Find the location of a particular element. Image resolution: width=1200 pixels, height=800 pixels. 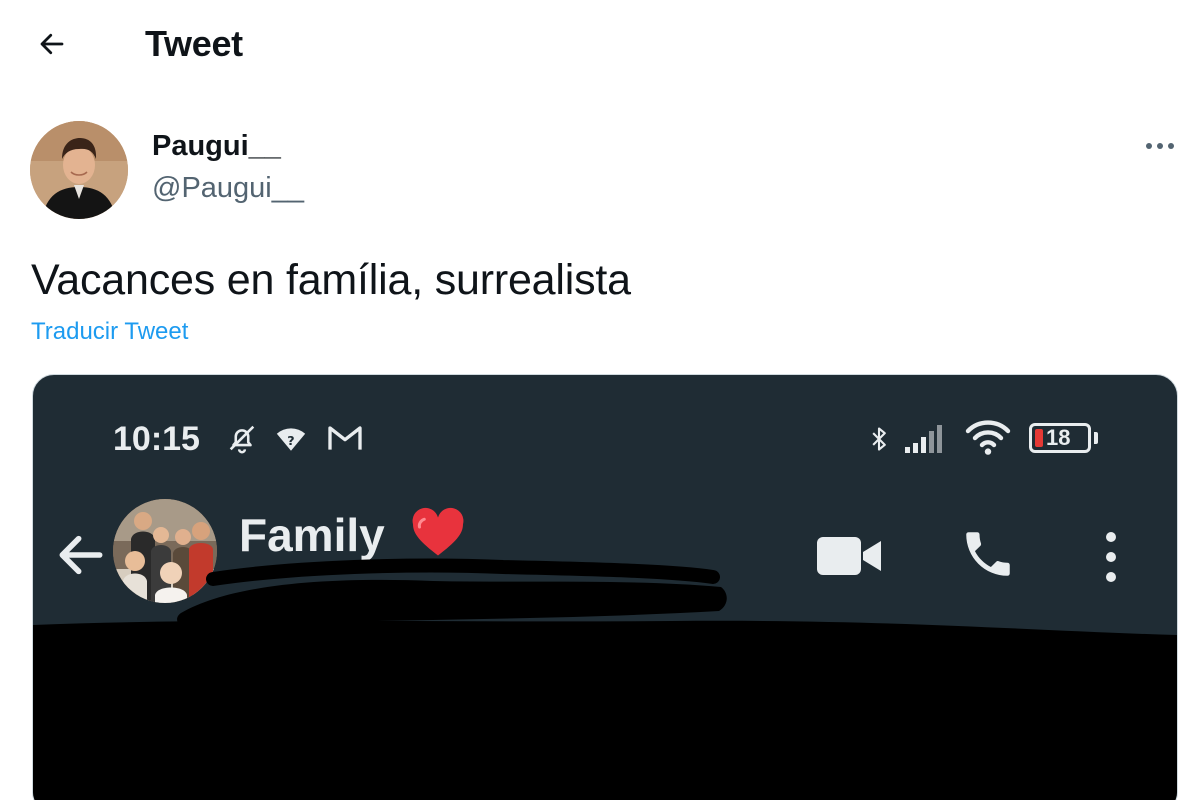

bell-off-icon is located at coordinates (242, 439).